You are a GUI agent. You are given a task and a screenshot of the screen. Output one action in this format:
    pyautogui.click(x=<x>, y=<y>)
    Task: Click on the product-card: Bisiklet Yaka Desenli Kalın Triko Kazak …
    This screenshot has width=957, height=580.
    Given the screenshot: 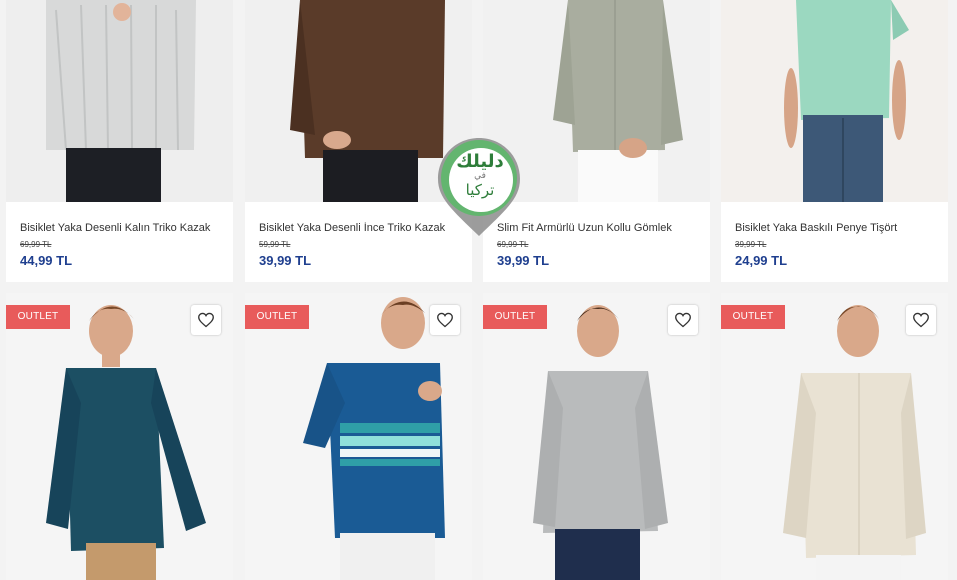 What is the action you would take?
    pyautogui.click(x=119, y=141)
    